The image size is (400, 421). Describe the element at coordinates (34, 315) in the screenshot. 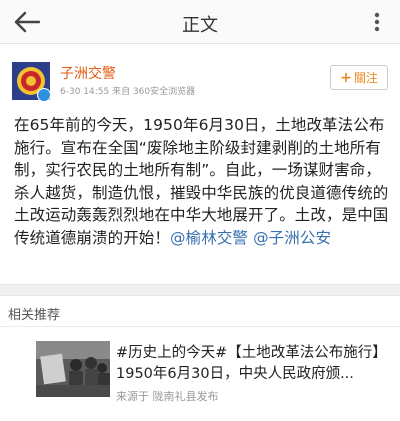

I see `related-section-title: 相关推荐` at that location.